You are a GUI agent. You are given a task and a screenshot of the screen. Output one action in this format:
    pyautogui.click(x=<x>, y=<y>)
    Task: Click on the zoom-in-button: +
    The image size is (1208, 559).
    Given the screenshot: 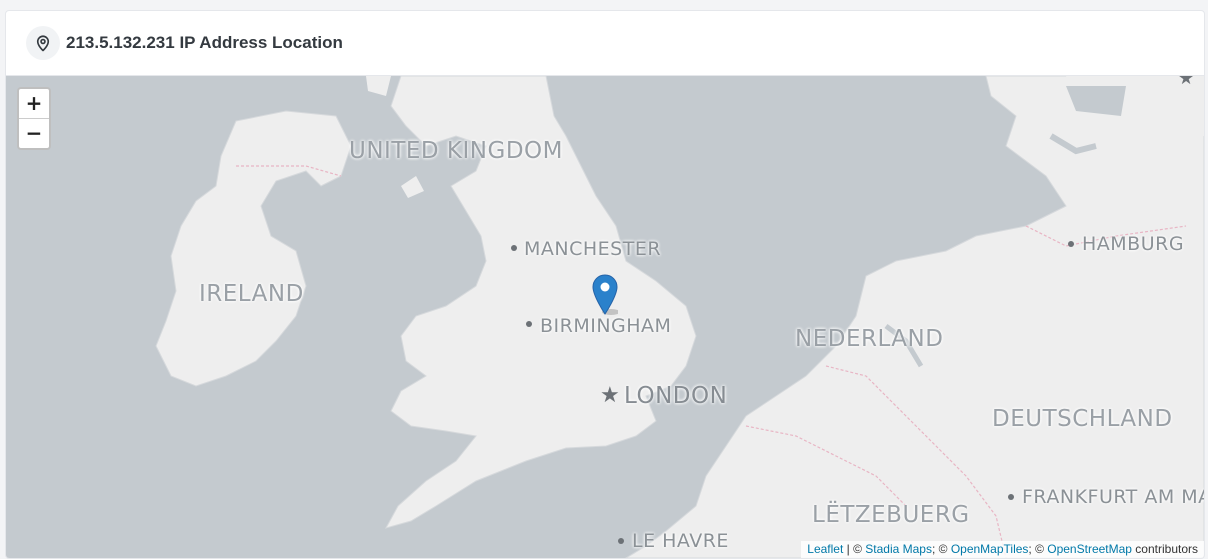 What is the action you would take?
    pyautogui.click(x=34, y=103)
    